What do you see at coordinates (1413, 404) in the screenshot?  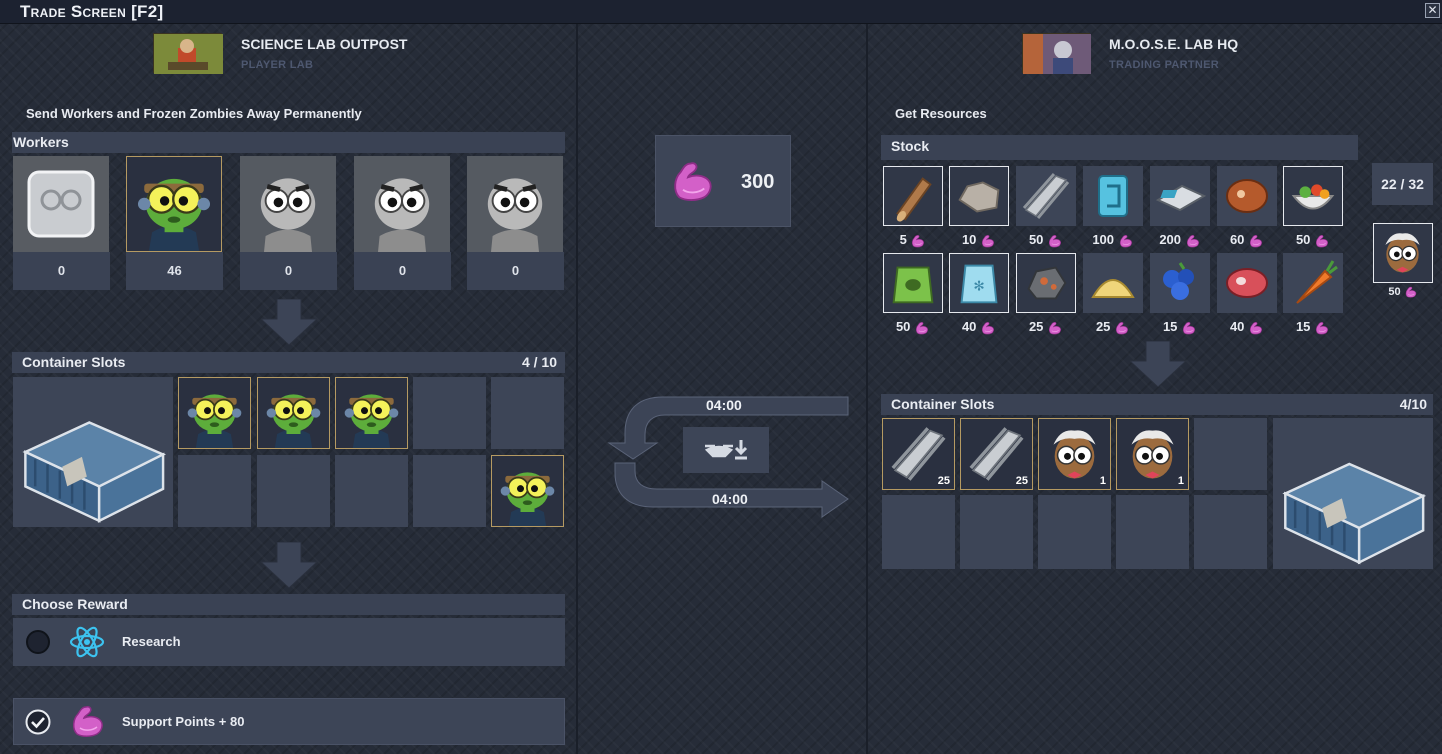 I see `partner-container-slots-count: 4/10` at bounding box center [1413, 404].